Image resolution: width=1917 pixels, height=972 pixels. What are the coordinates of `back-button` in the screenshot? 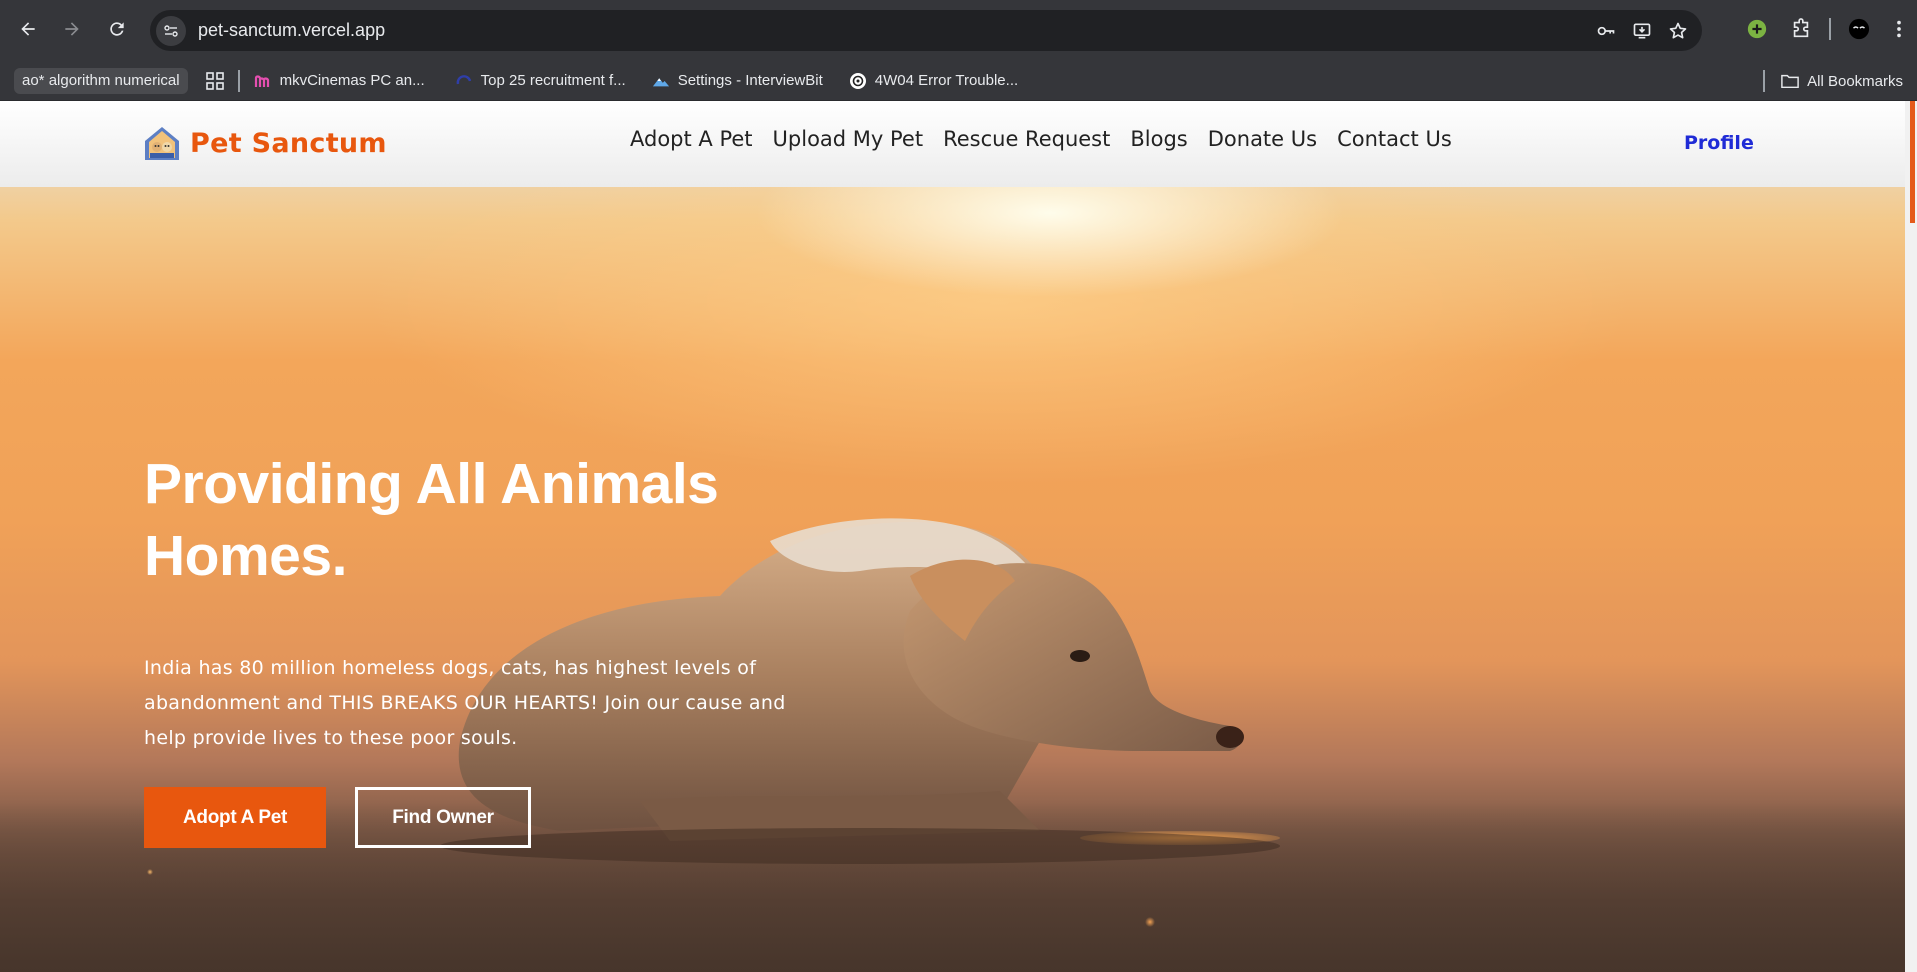 It's located at (28, 29).